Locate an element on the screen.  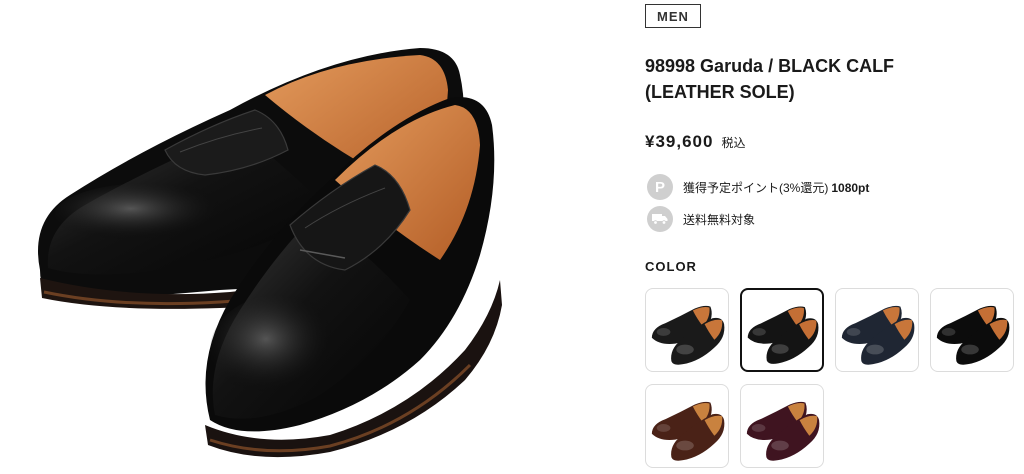
points-label: 獲得予定ポイント(3%還元) is located at coordinates (756, 187).